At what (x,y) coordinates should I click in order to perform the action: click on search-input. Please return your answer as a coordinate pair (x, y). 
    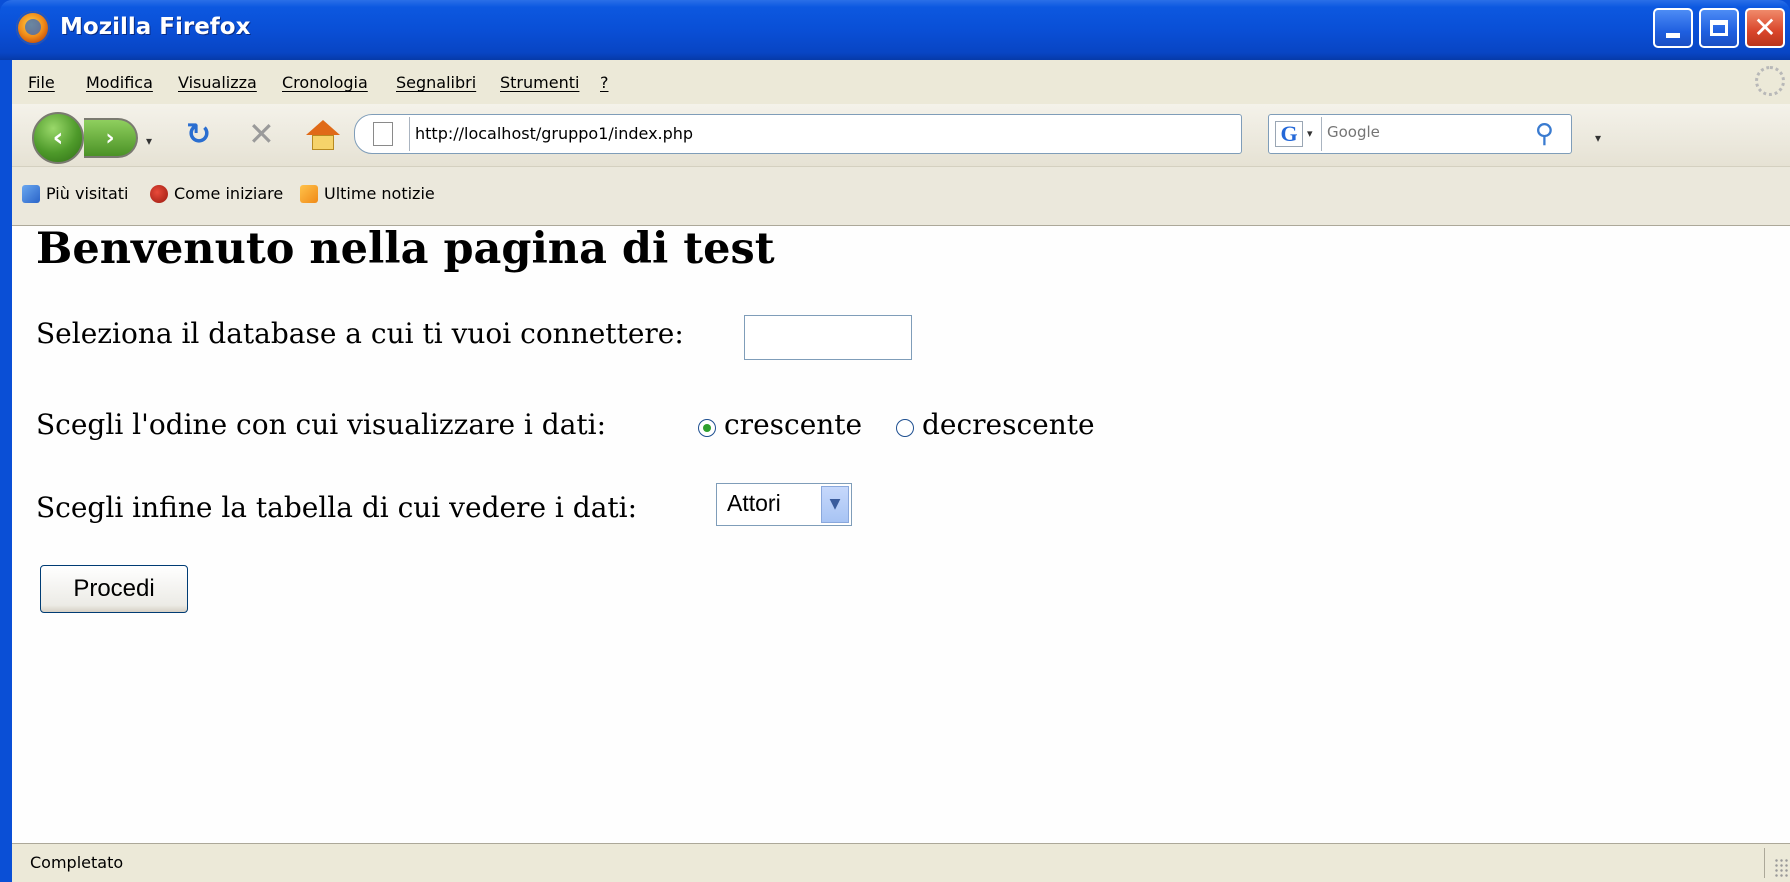
    Looking at the image, I should click on (1422, 132).